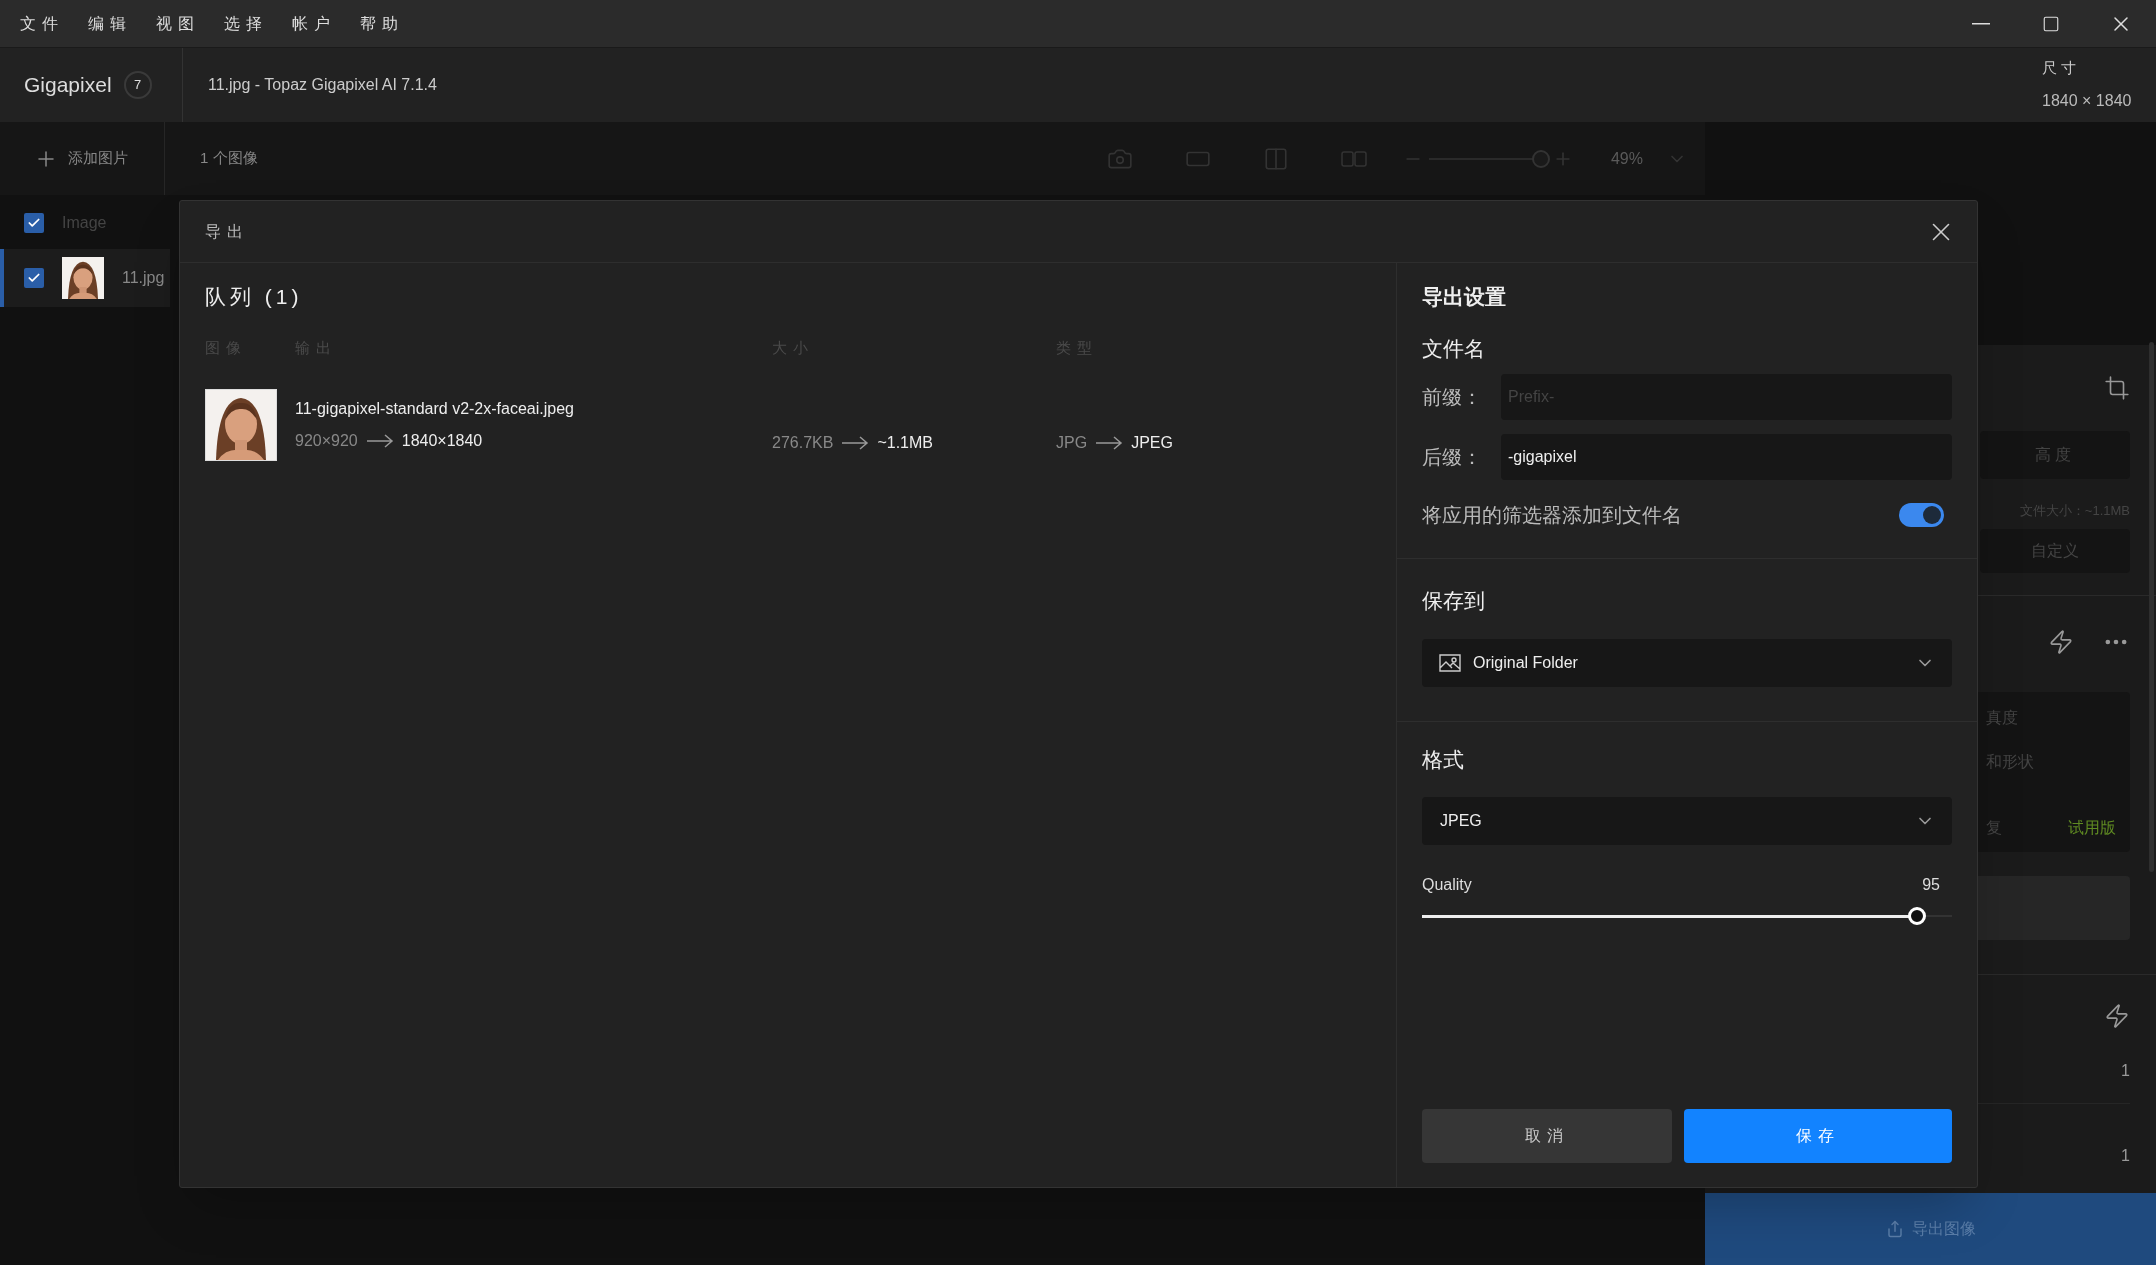 The image size is (2156, 1265). What do you see at coordinates (1454, 348) in the screenshot?
I see `section-title: 文件名` at bounding box center [1454, 348].